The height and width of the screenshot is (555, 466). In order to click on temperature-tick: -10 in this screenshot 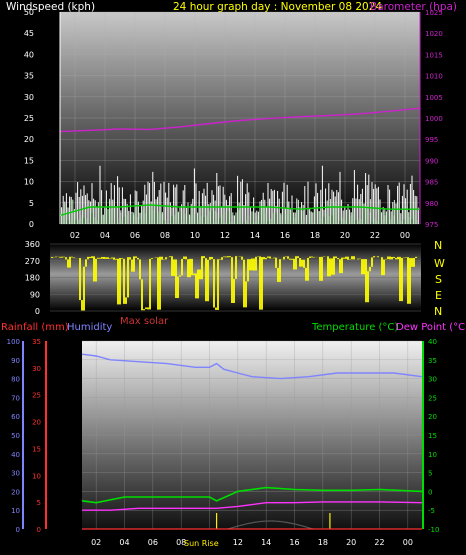, I will do `click(433, 530)`.